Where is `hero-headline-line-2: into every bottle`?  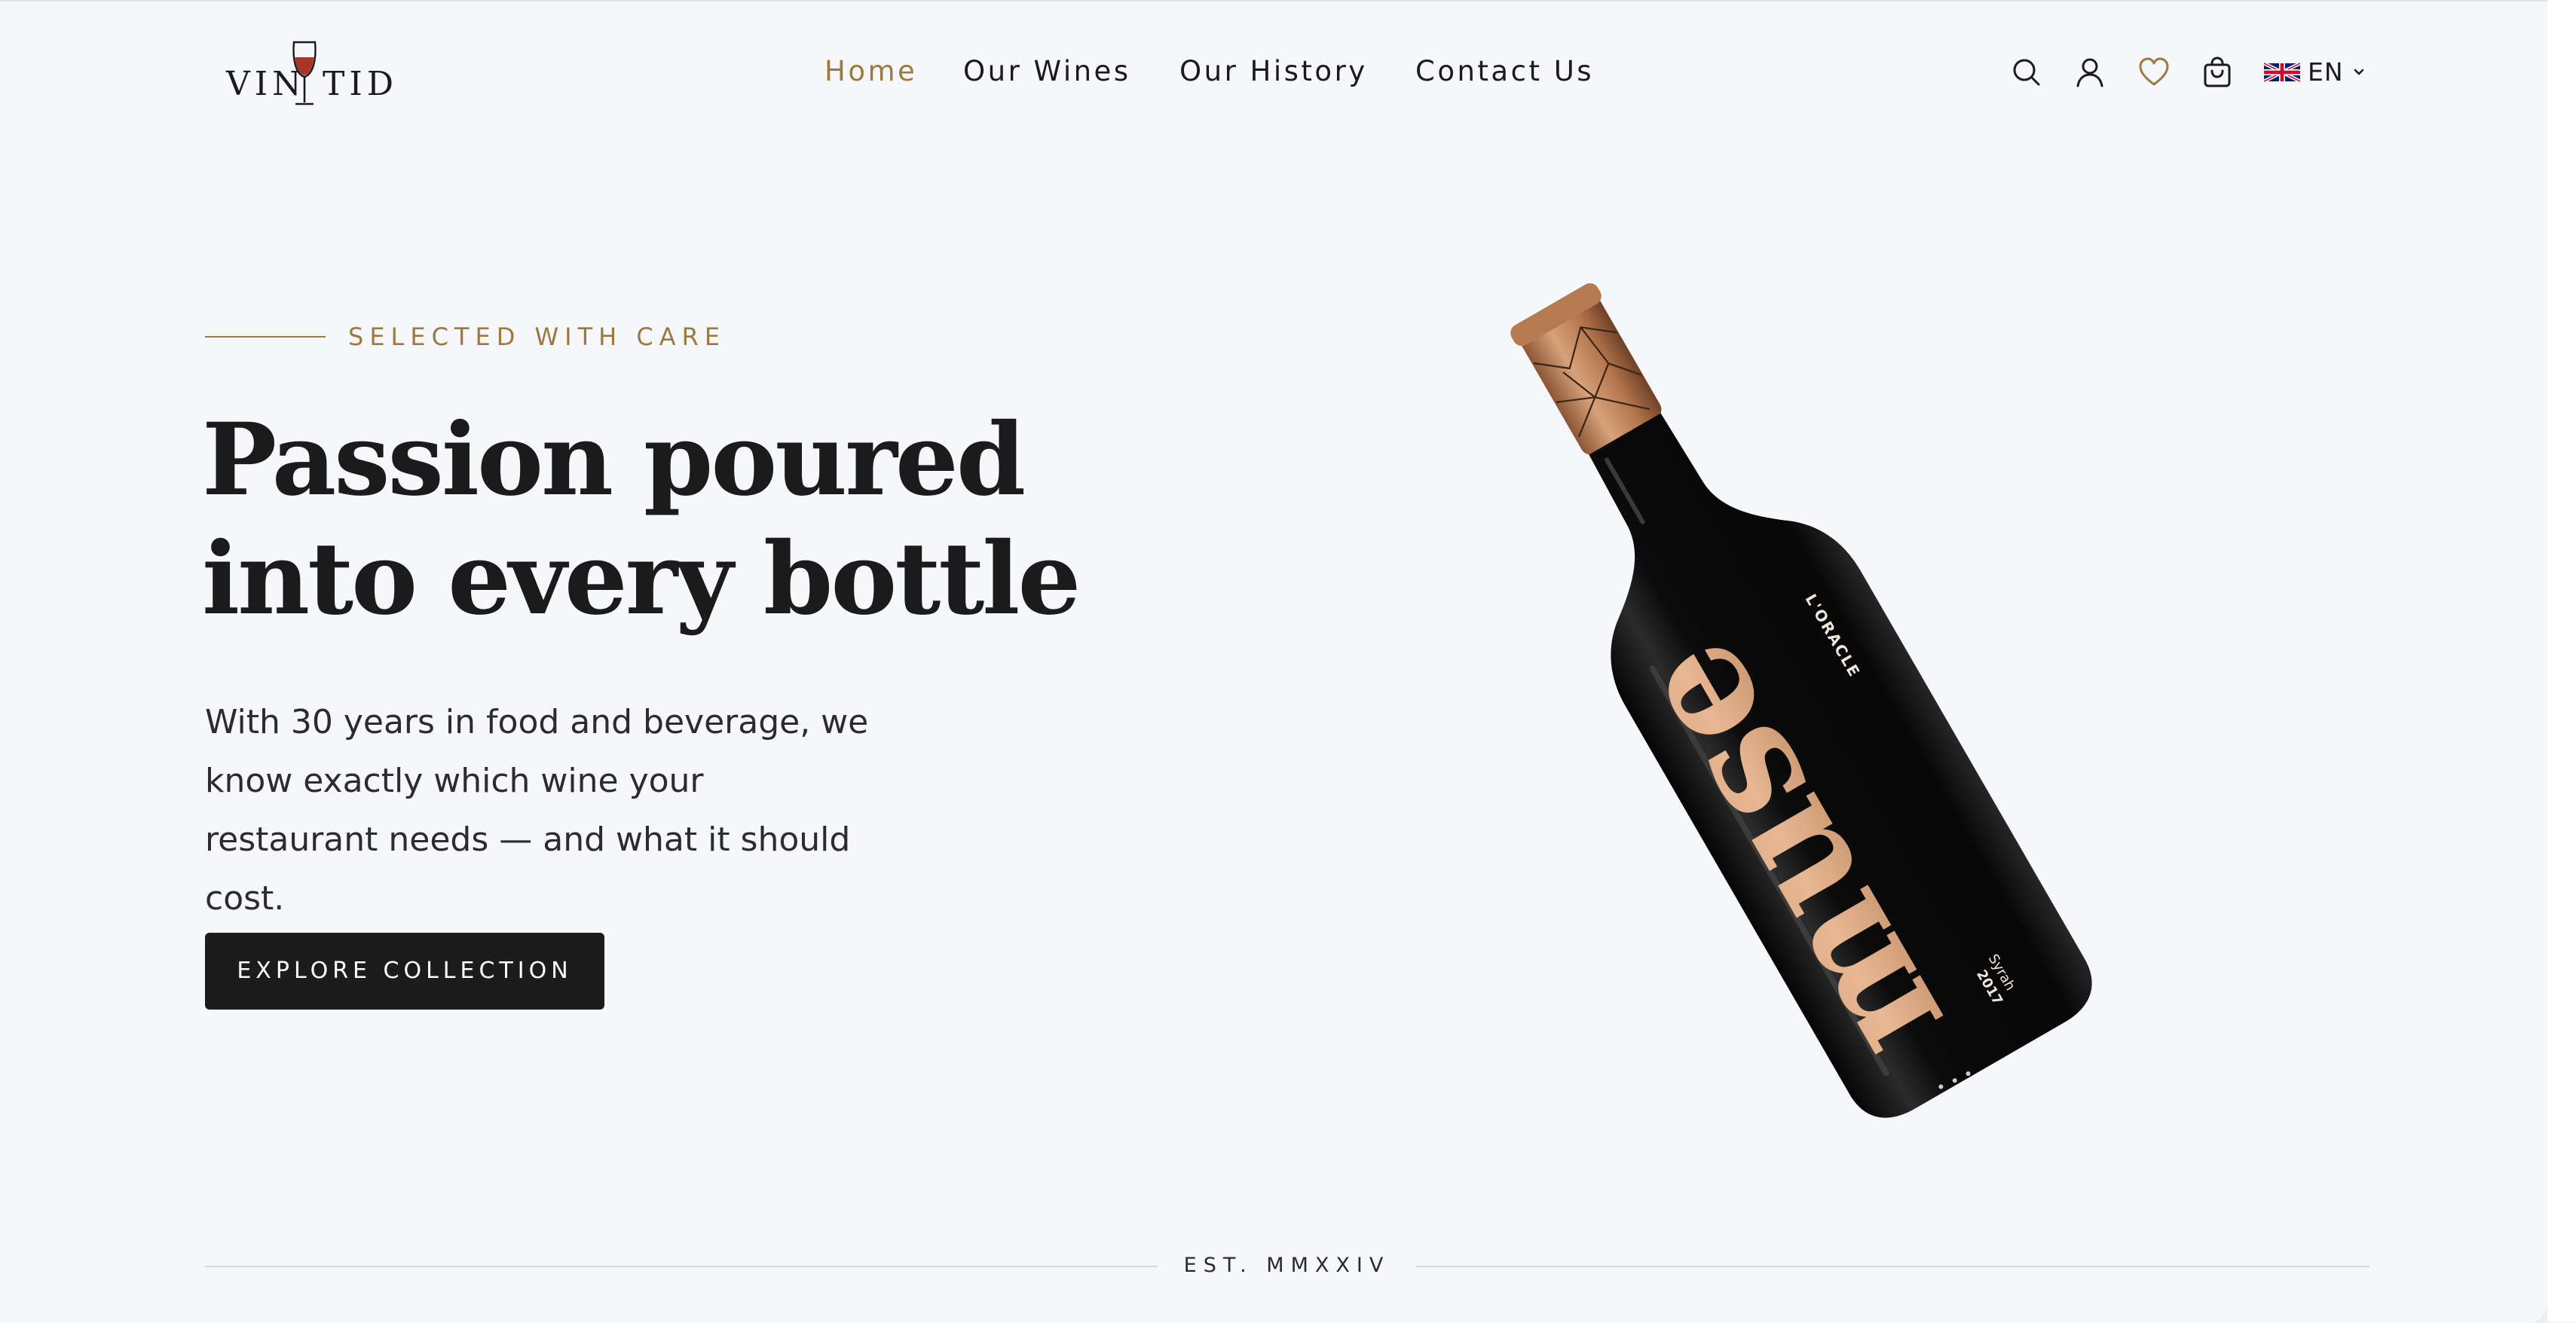 hero-headline-line-2: into every bottle is located at coordinates (641, 579).